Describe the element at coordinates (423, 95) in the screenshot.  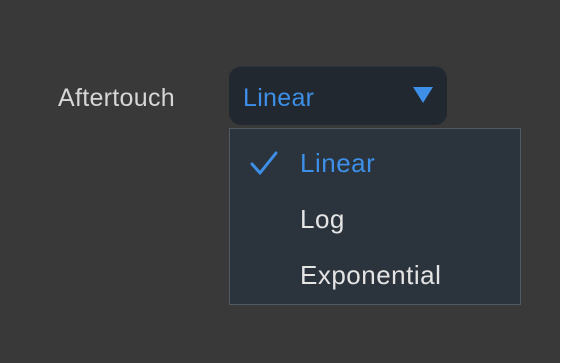
I see `caret-down-icon` at that location.